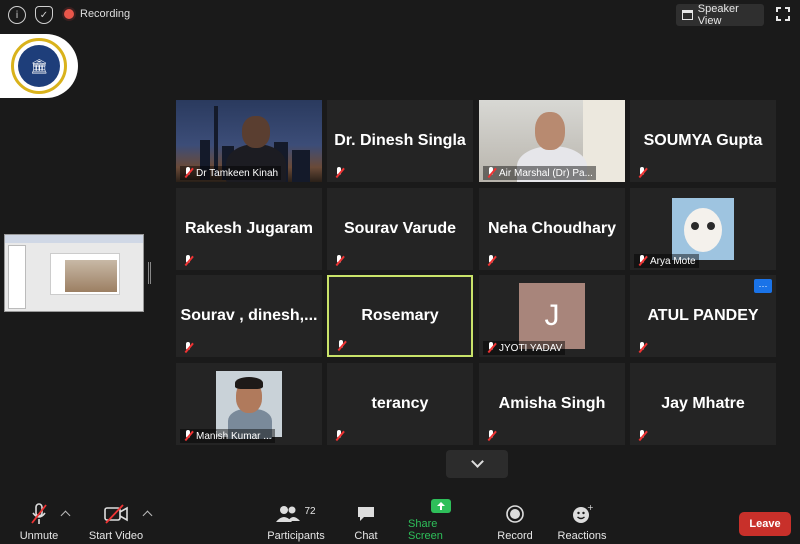 The height and width of the screenshot is (544, 800). What do you see at coordinates (237, 173) in the screenshot?
I see `participant-name-text: Dr Tamkeen Kinah` at bounding box center [237, 173].